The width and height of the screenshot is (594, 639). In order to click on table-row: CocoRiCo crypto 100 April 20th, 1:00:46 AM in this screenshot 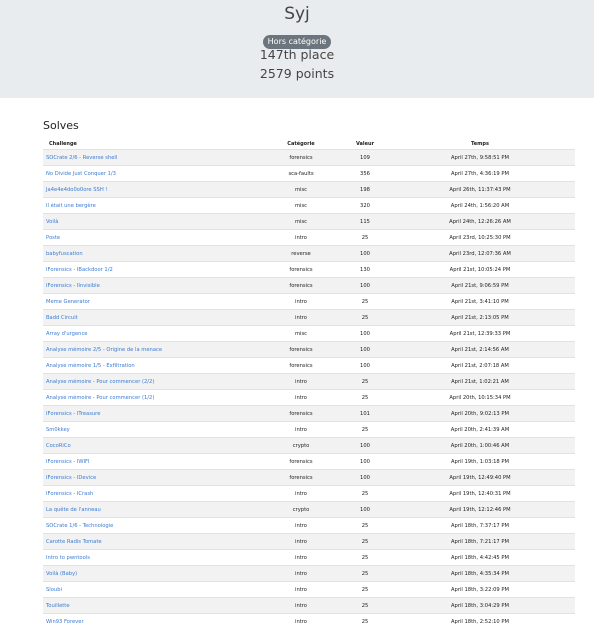, I will do `click(309, 445)`.